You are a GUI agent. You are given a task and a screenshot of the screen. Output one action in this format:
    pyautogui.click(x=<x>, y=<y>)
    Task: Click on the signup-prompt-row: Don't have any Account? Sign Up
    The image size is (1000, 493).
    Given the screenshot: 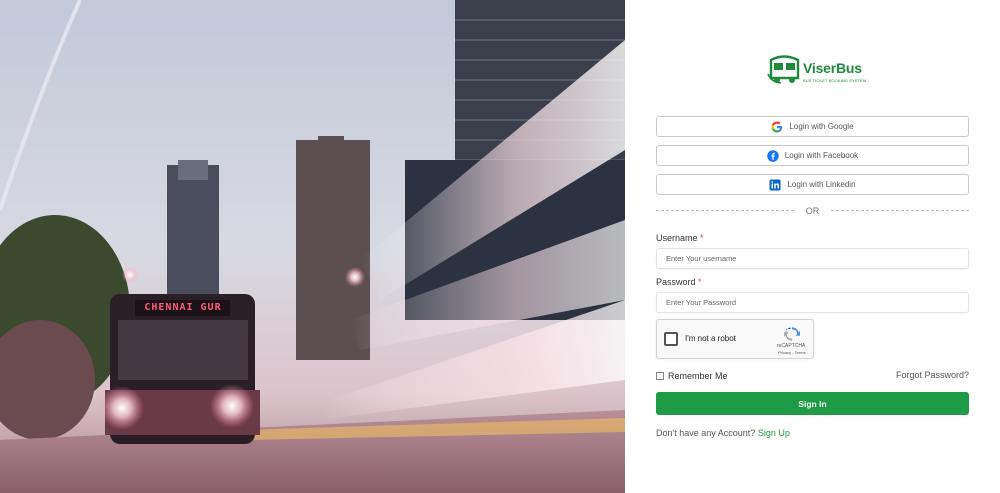 What is the action you would take?
    pyautogui.click(x=723, y=433)
    